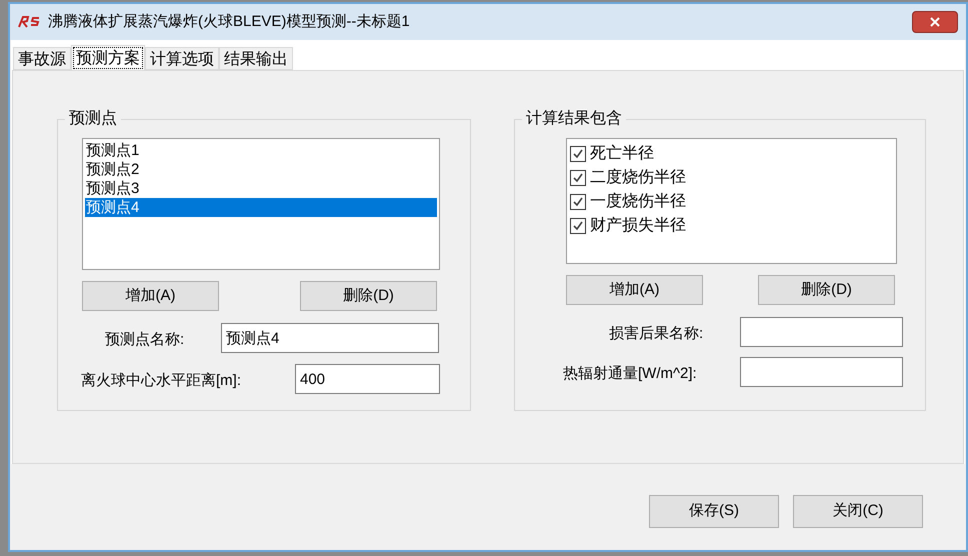 The width and height of the screenshot is (968, 556). What do you see at coordinates (858, 511) in the screenshot?
I see `close-button: 关闭(C)` at bounding box center [858, 511].